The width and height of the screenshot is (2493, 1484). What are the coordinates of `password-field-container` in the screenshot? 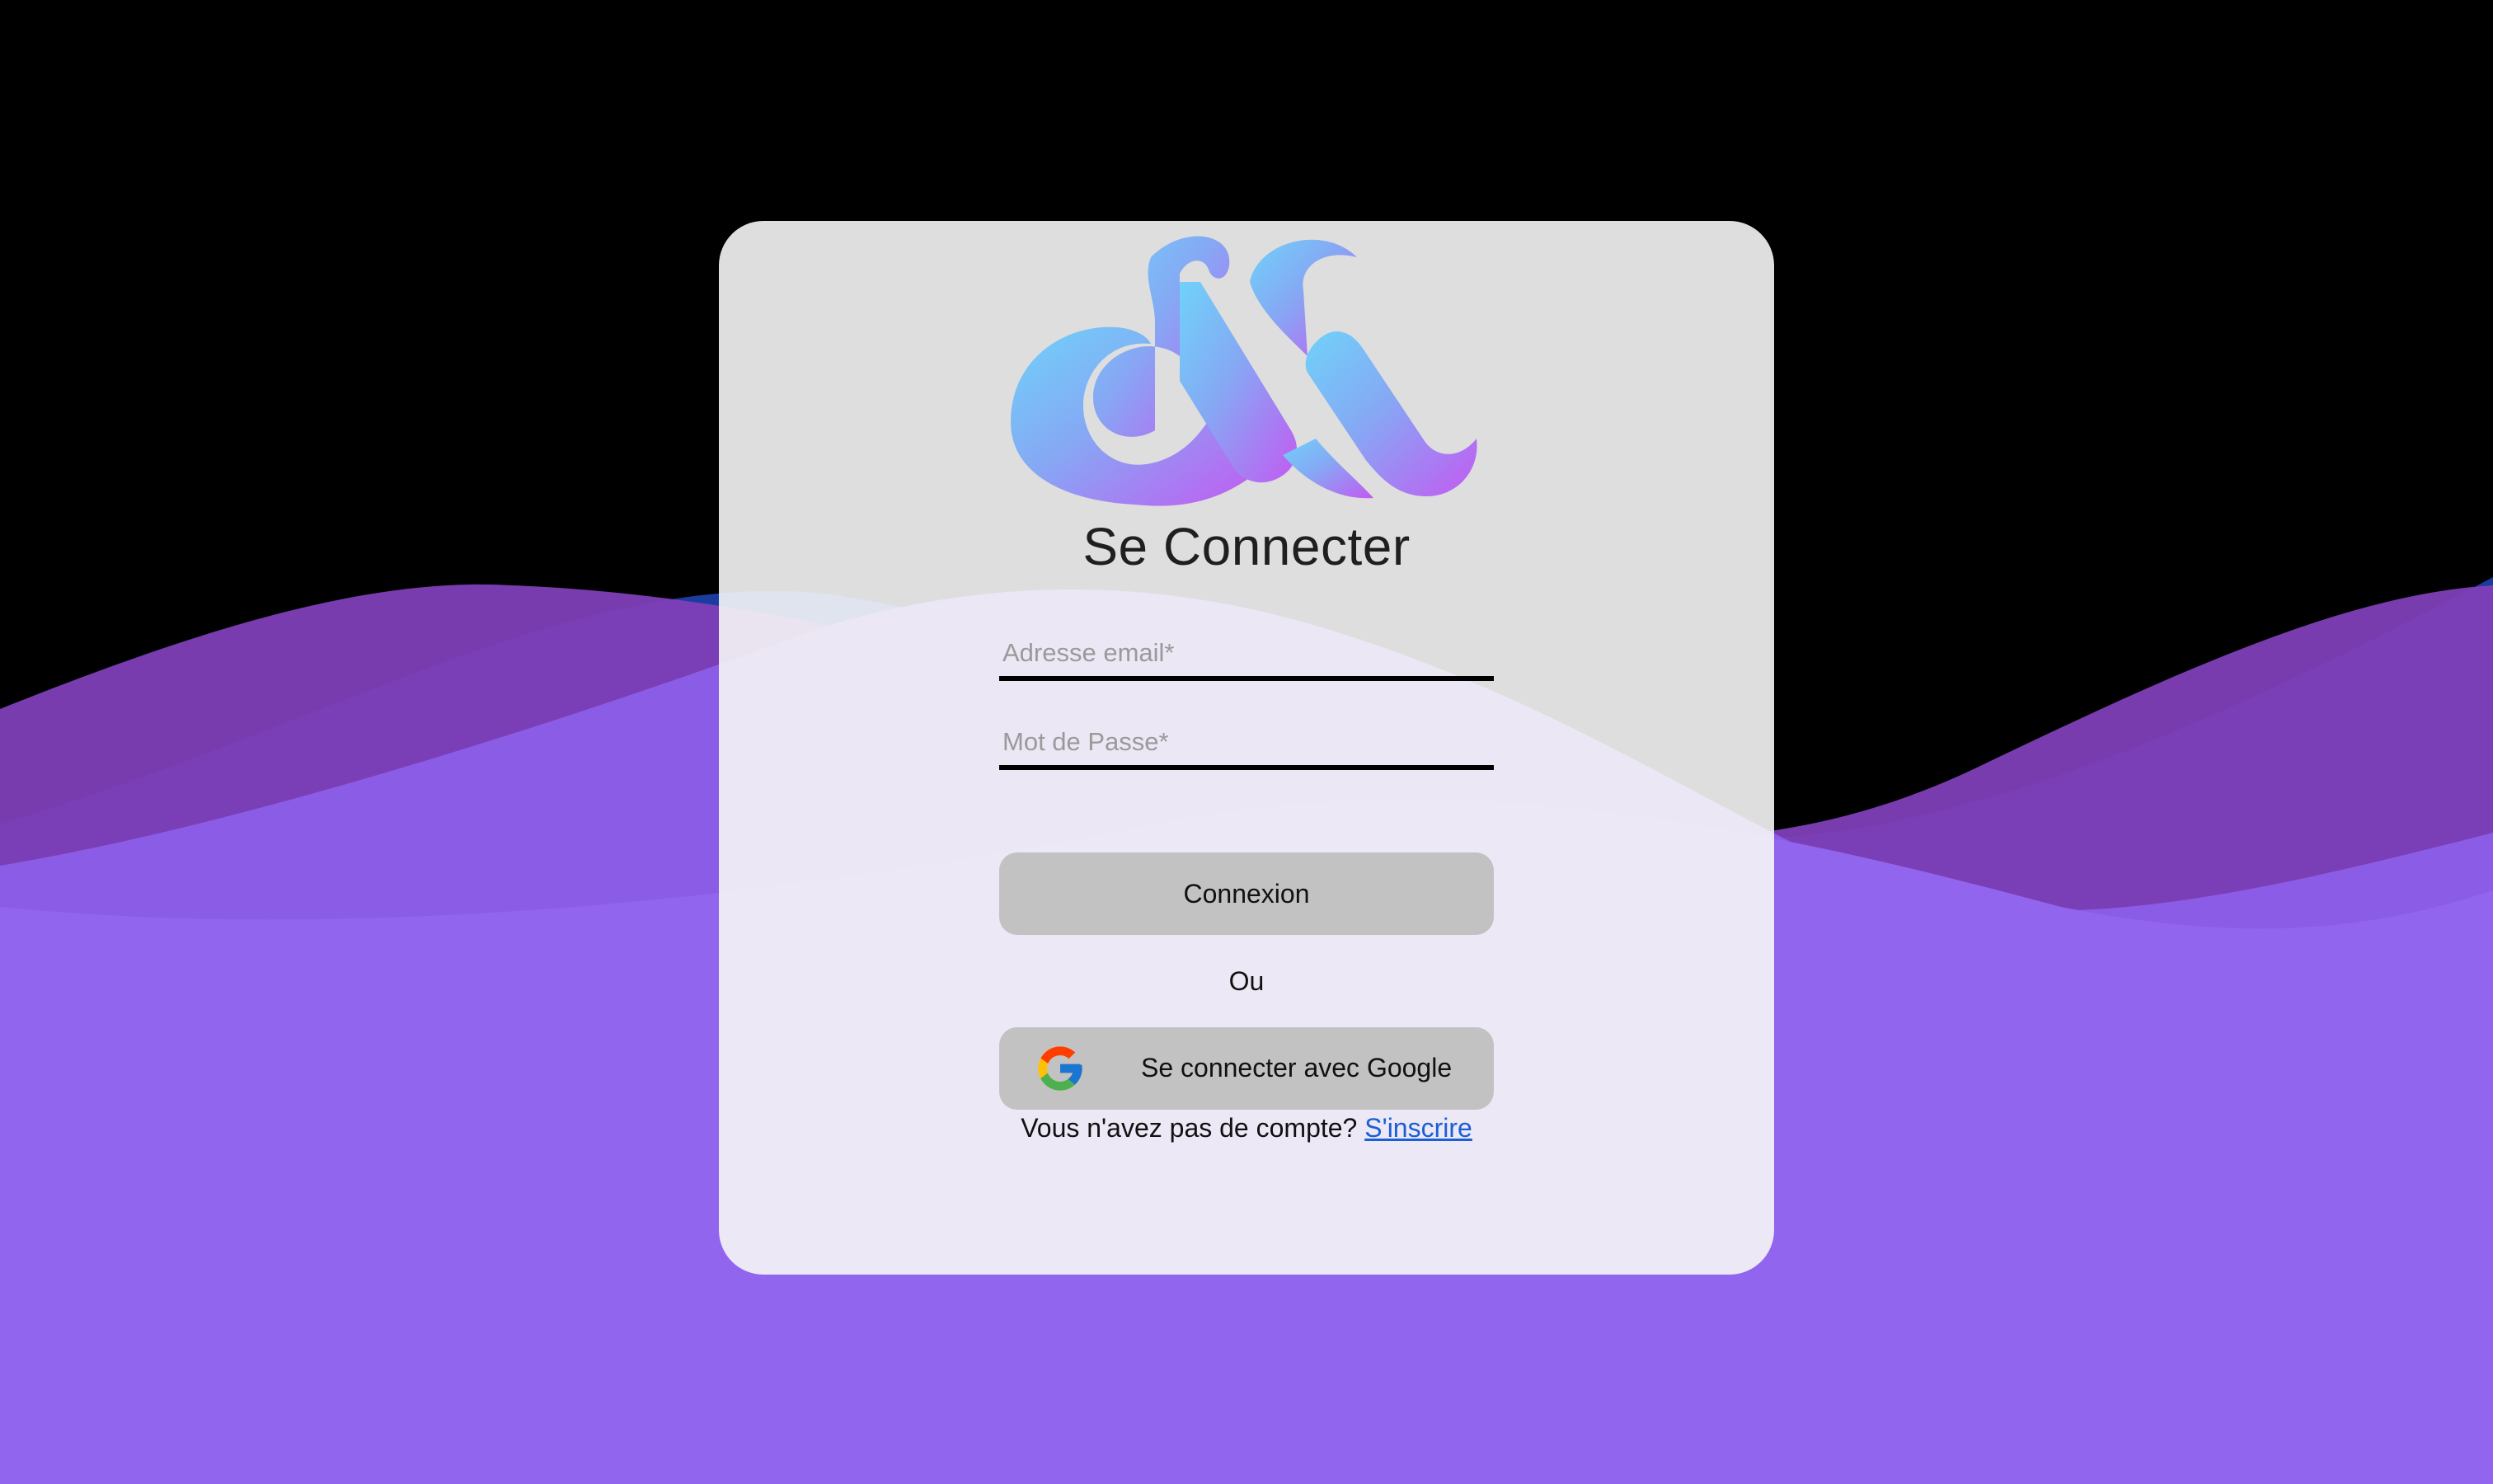 It's located at (1246, 748).